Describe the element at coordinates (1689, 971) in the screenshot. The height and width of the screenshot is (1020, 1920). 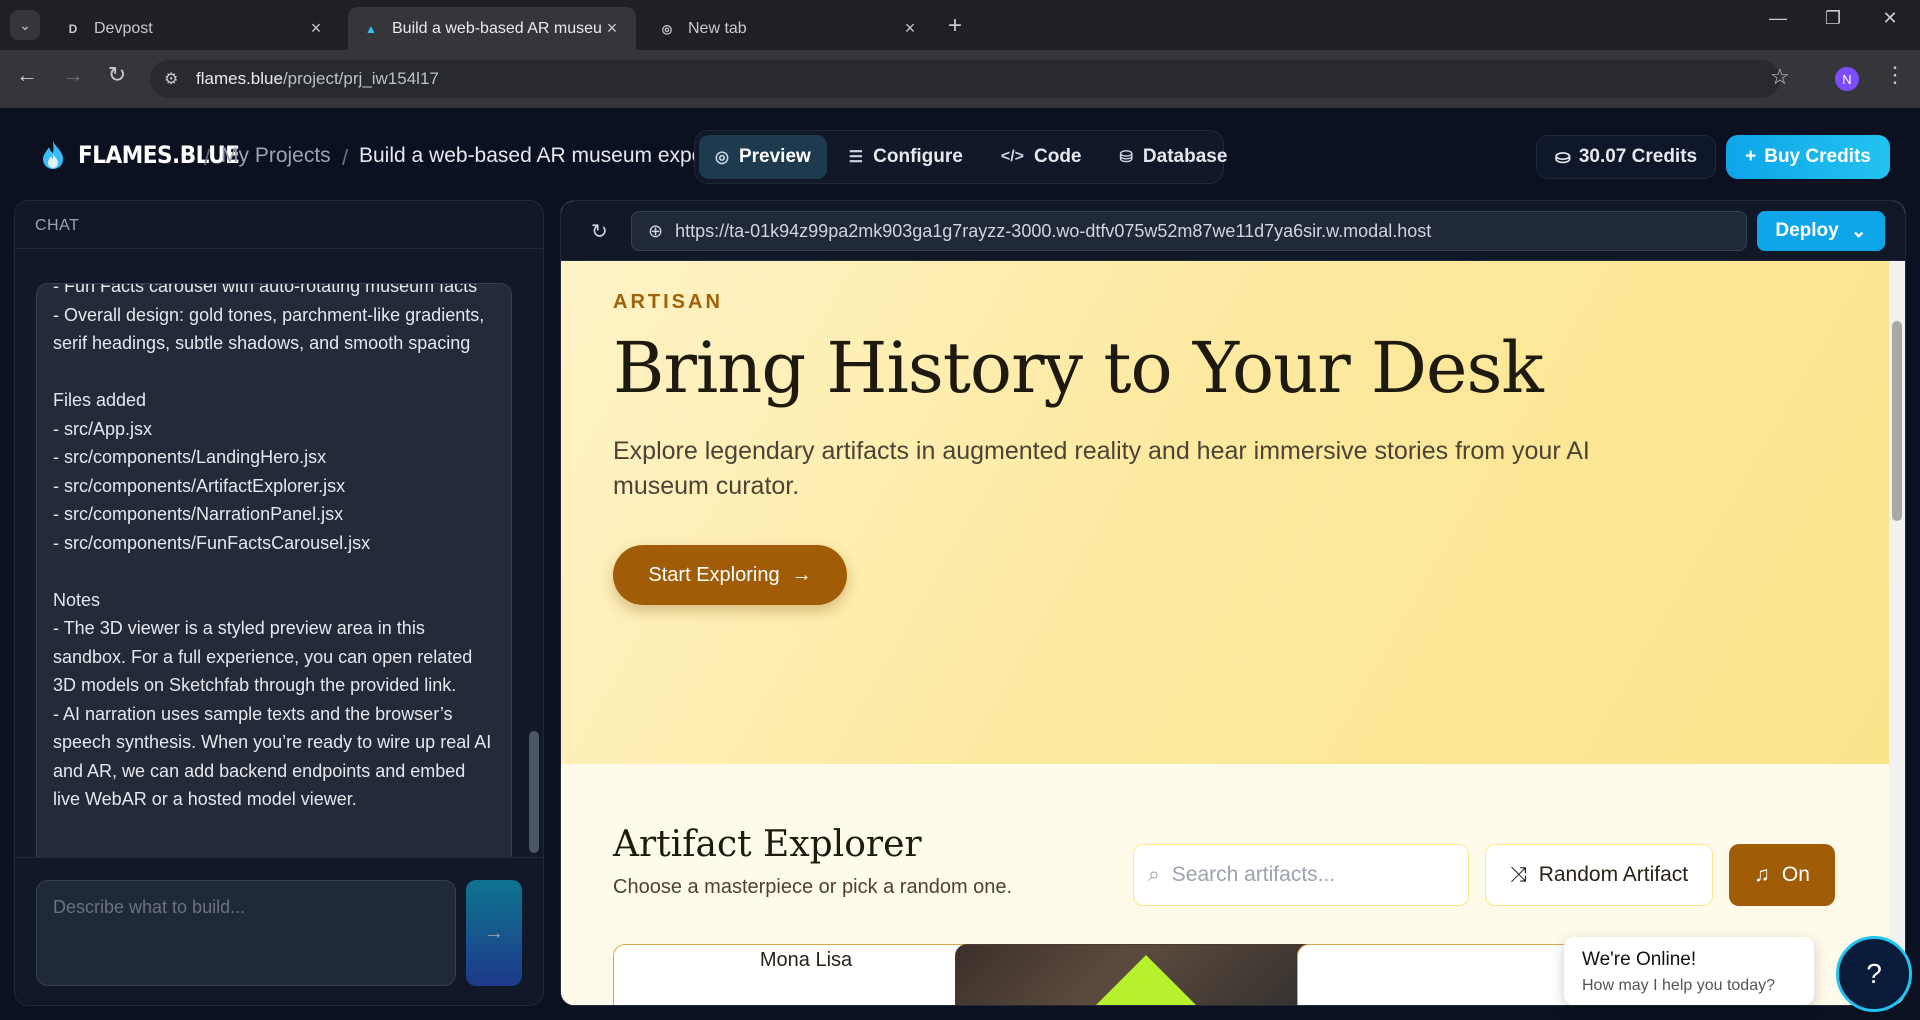
I see `support-popup: We're Online! How may I help you today?` at that location.